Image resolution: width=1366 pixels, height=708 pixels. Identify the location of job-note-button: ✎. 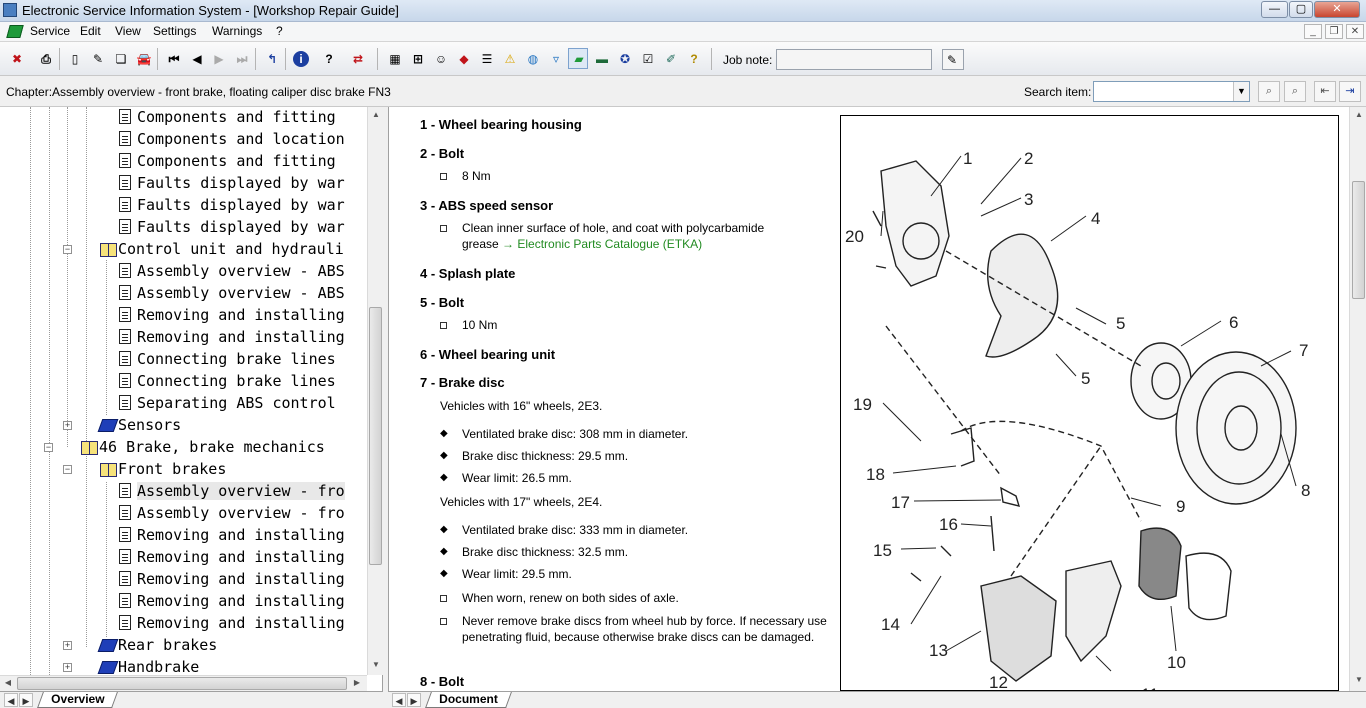
(953, 59).